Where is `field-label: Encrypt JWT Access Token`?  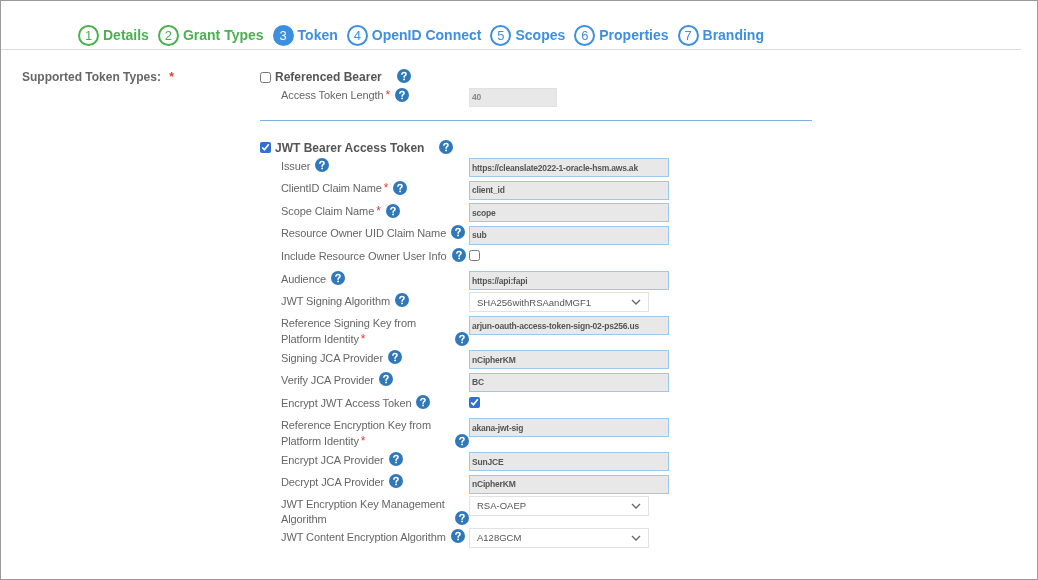
field-label: Encrypt JWT Access Token is located at coordinates (346, 403).